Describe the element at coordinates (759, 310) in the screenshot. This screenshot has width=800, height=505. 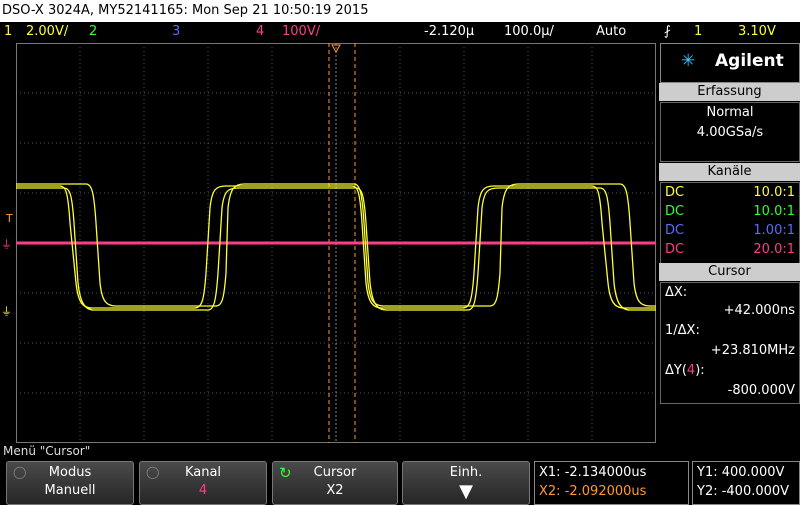
I see `delta-x-value: +42.000ns` at that location.